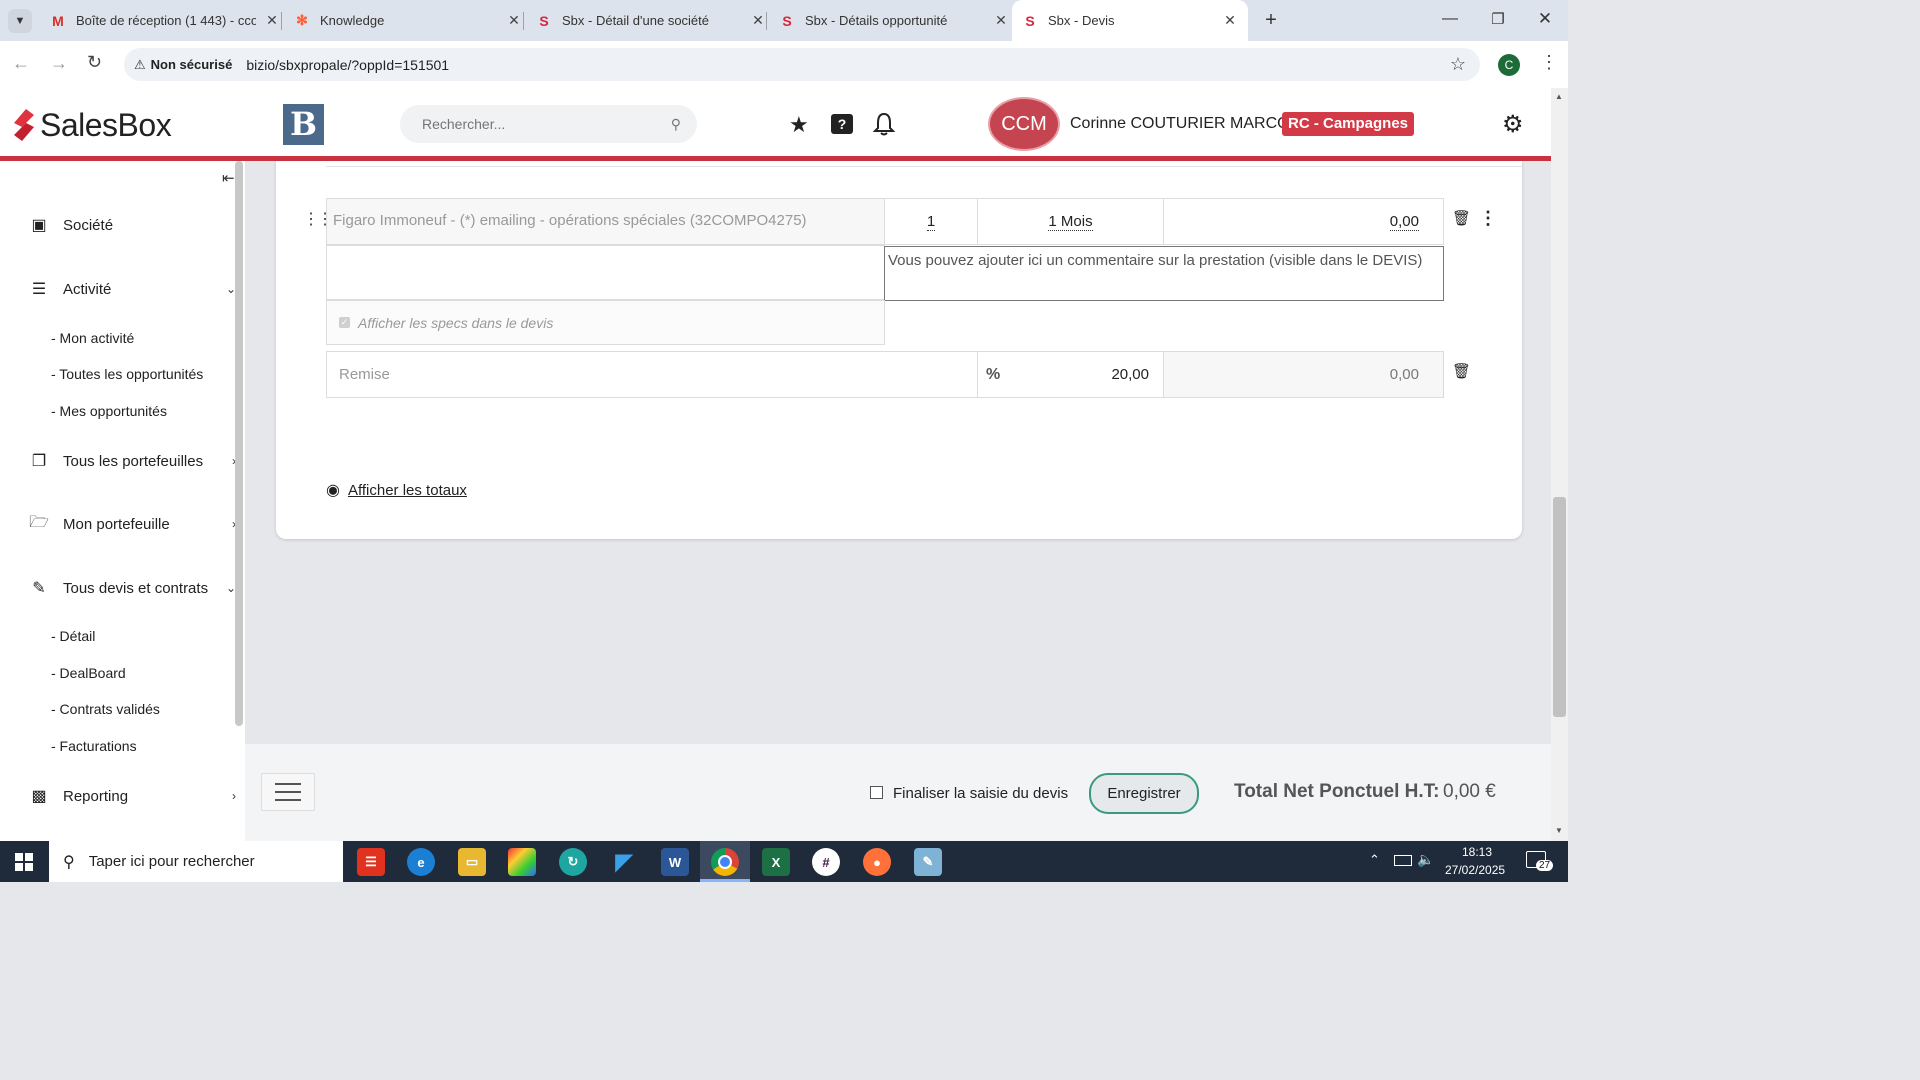 The image size is (1920, 1080). What do you see at coordinates (1559, 607) in the screenshot?
I see `page-scrollbar-thumb` at bounding box center [1559, 607].